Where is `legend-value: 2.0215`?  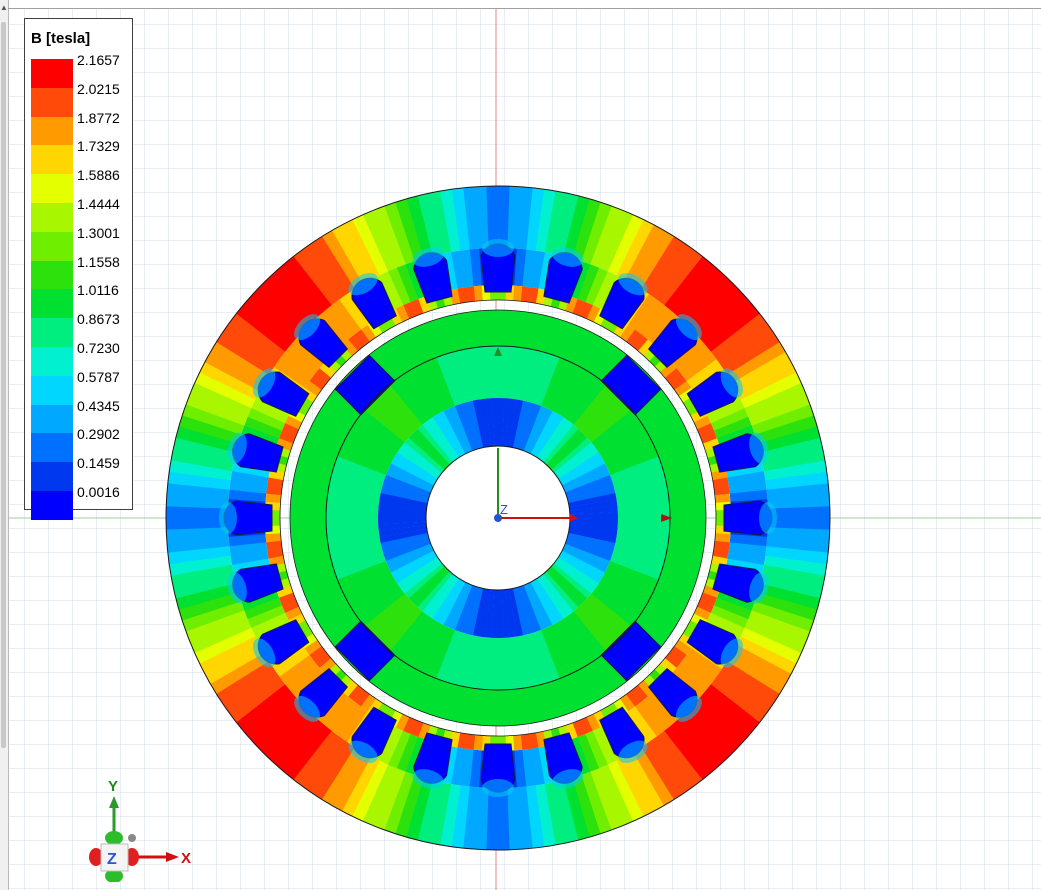
legend-value: 2.0215 is located at coordinates (98, 88).